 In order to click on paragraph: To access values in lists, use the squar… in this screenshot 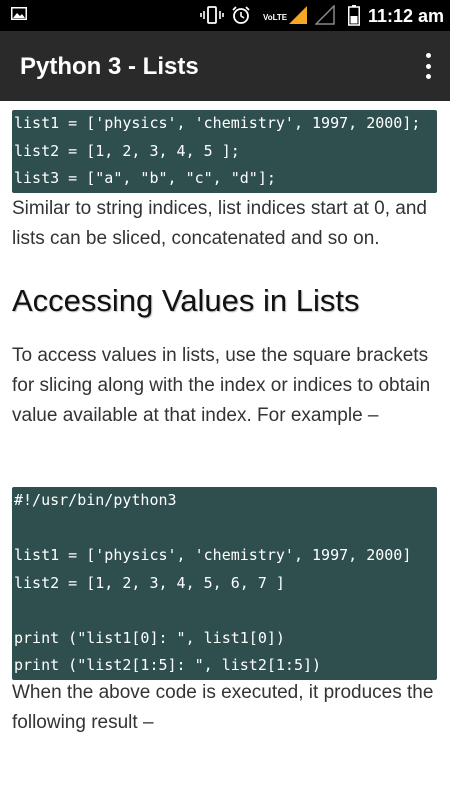, I will do `click(221, 385)`.